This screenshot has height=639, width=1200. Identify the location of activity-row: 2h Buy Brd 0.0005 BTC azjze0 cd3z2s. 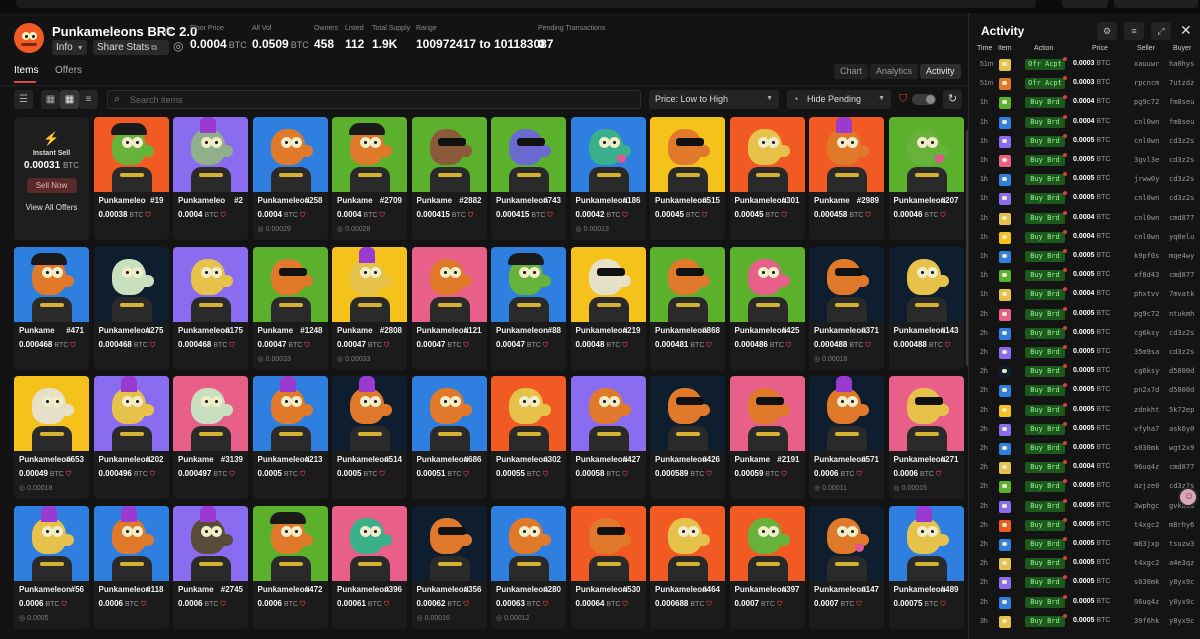
(1084, 486).